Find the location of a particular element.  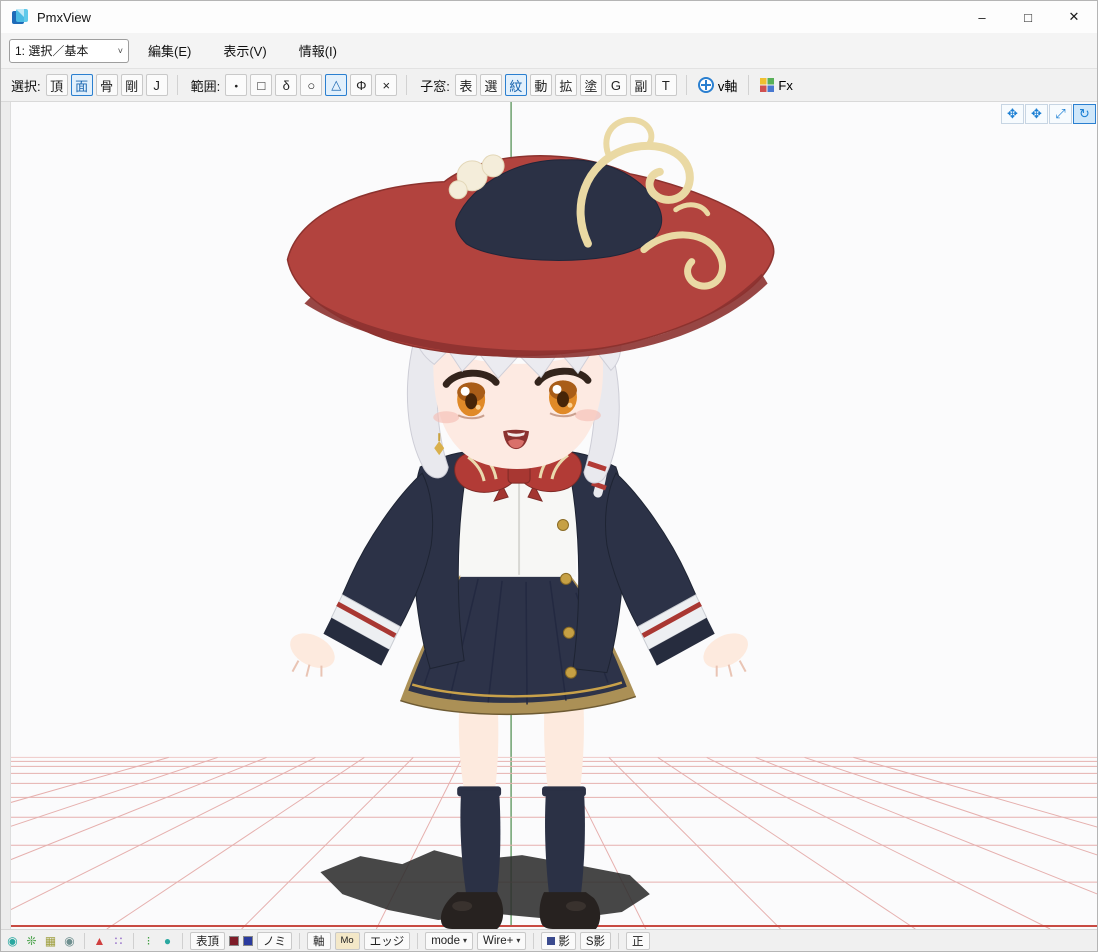

edge-toggle: エッジ is located at coordinates (387, 940).